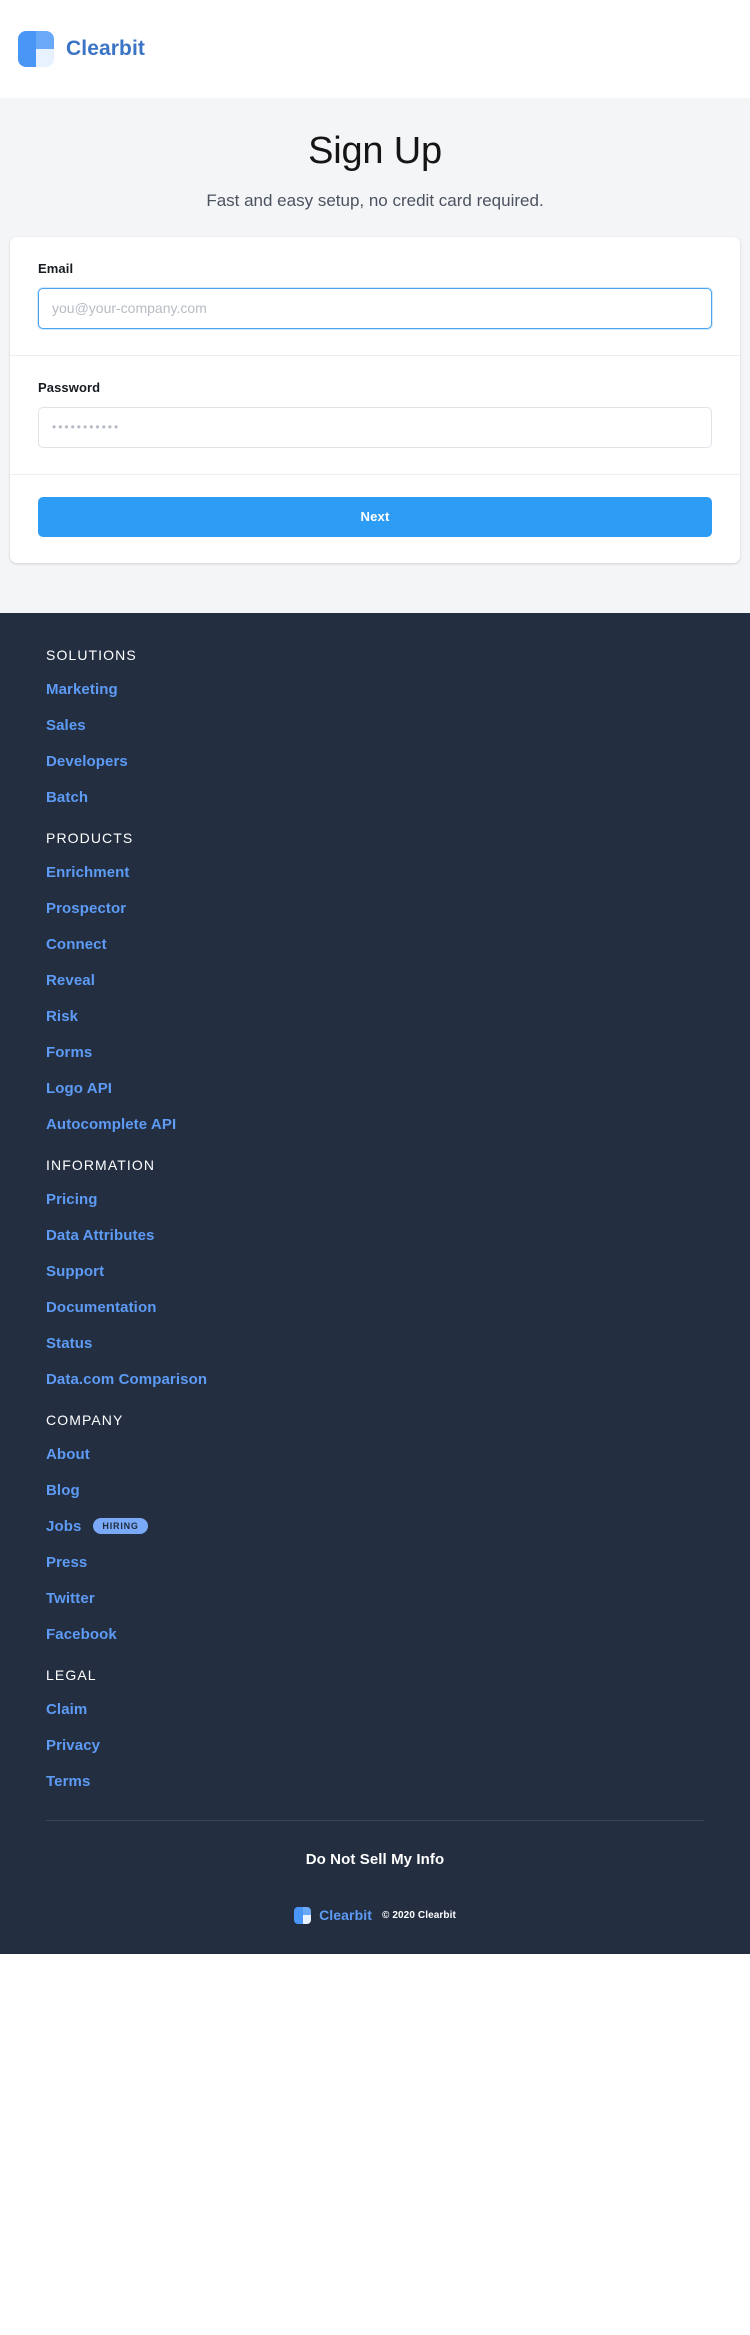  I want to click on footer-brand: Clearbit © 2020 Clearbit, so click(375, 1915).